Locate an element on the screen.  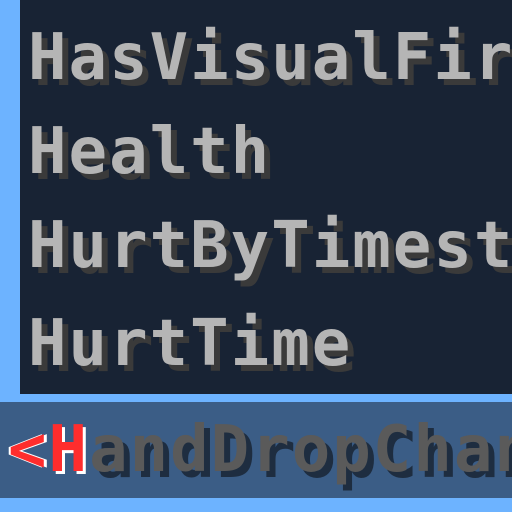
list-item-label: HurtTime is located at coordinates (190, 344).